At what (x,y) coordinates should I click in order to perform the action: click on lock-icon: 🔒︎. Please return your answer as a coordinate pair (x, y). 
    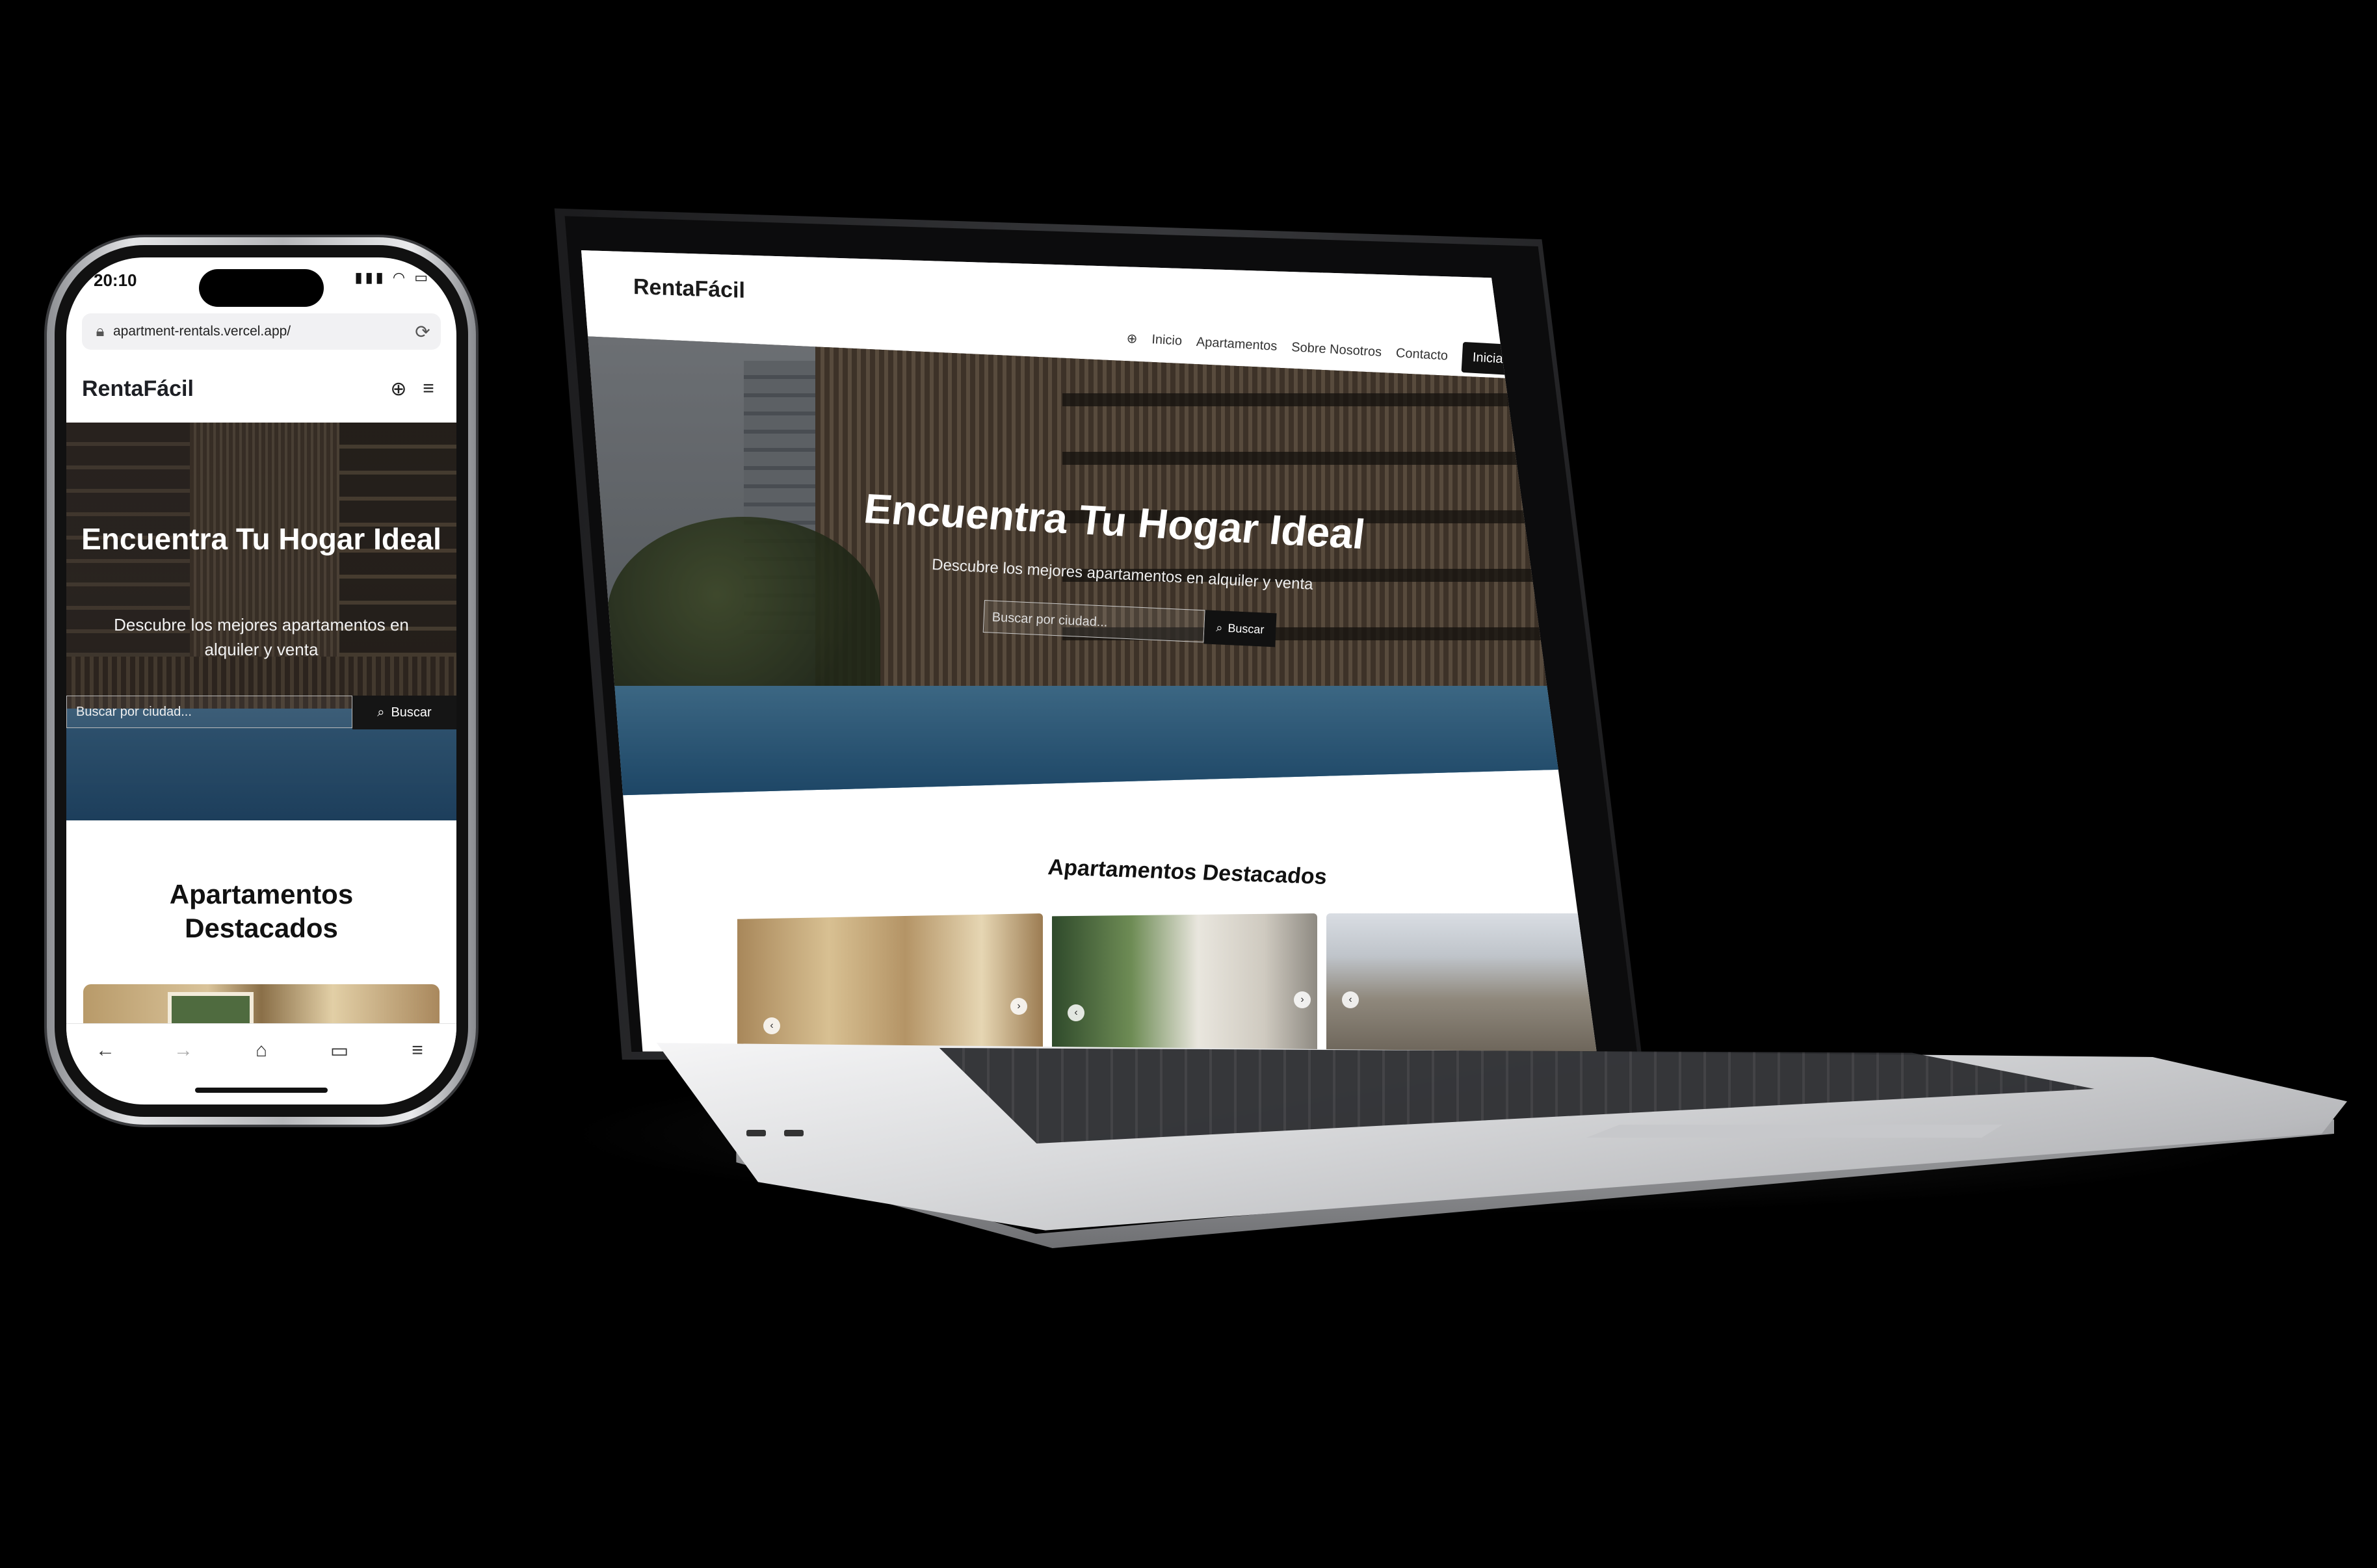
    Looking at the image, I should click on (100, 331).